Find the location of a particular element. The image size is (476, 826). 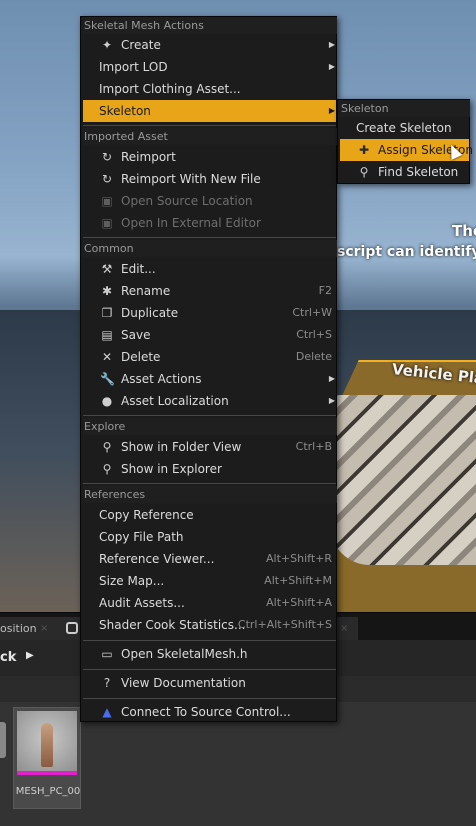

menu-item-label: Delete is located at coordinates (141, 357).